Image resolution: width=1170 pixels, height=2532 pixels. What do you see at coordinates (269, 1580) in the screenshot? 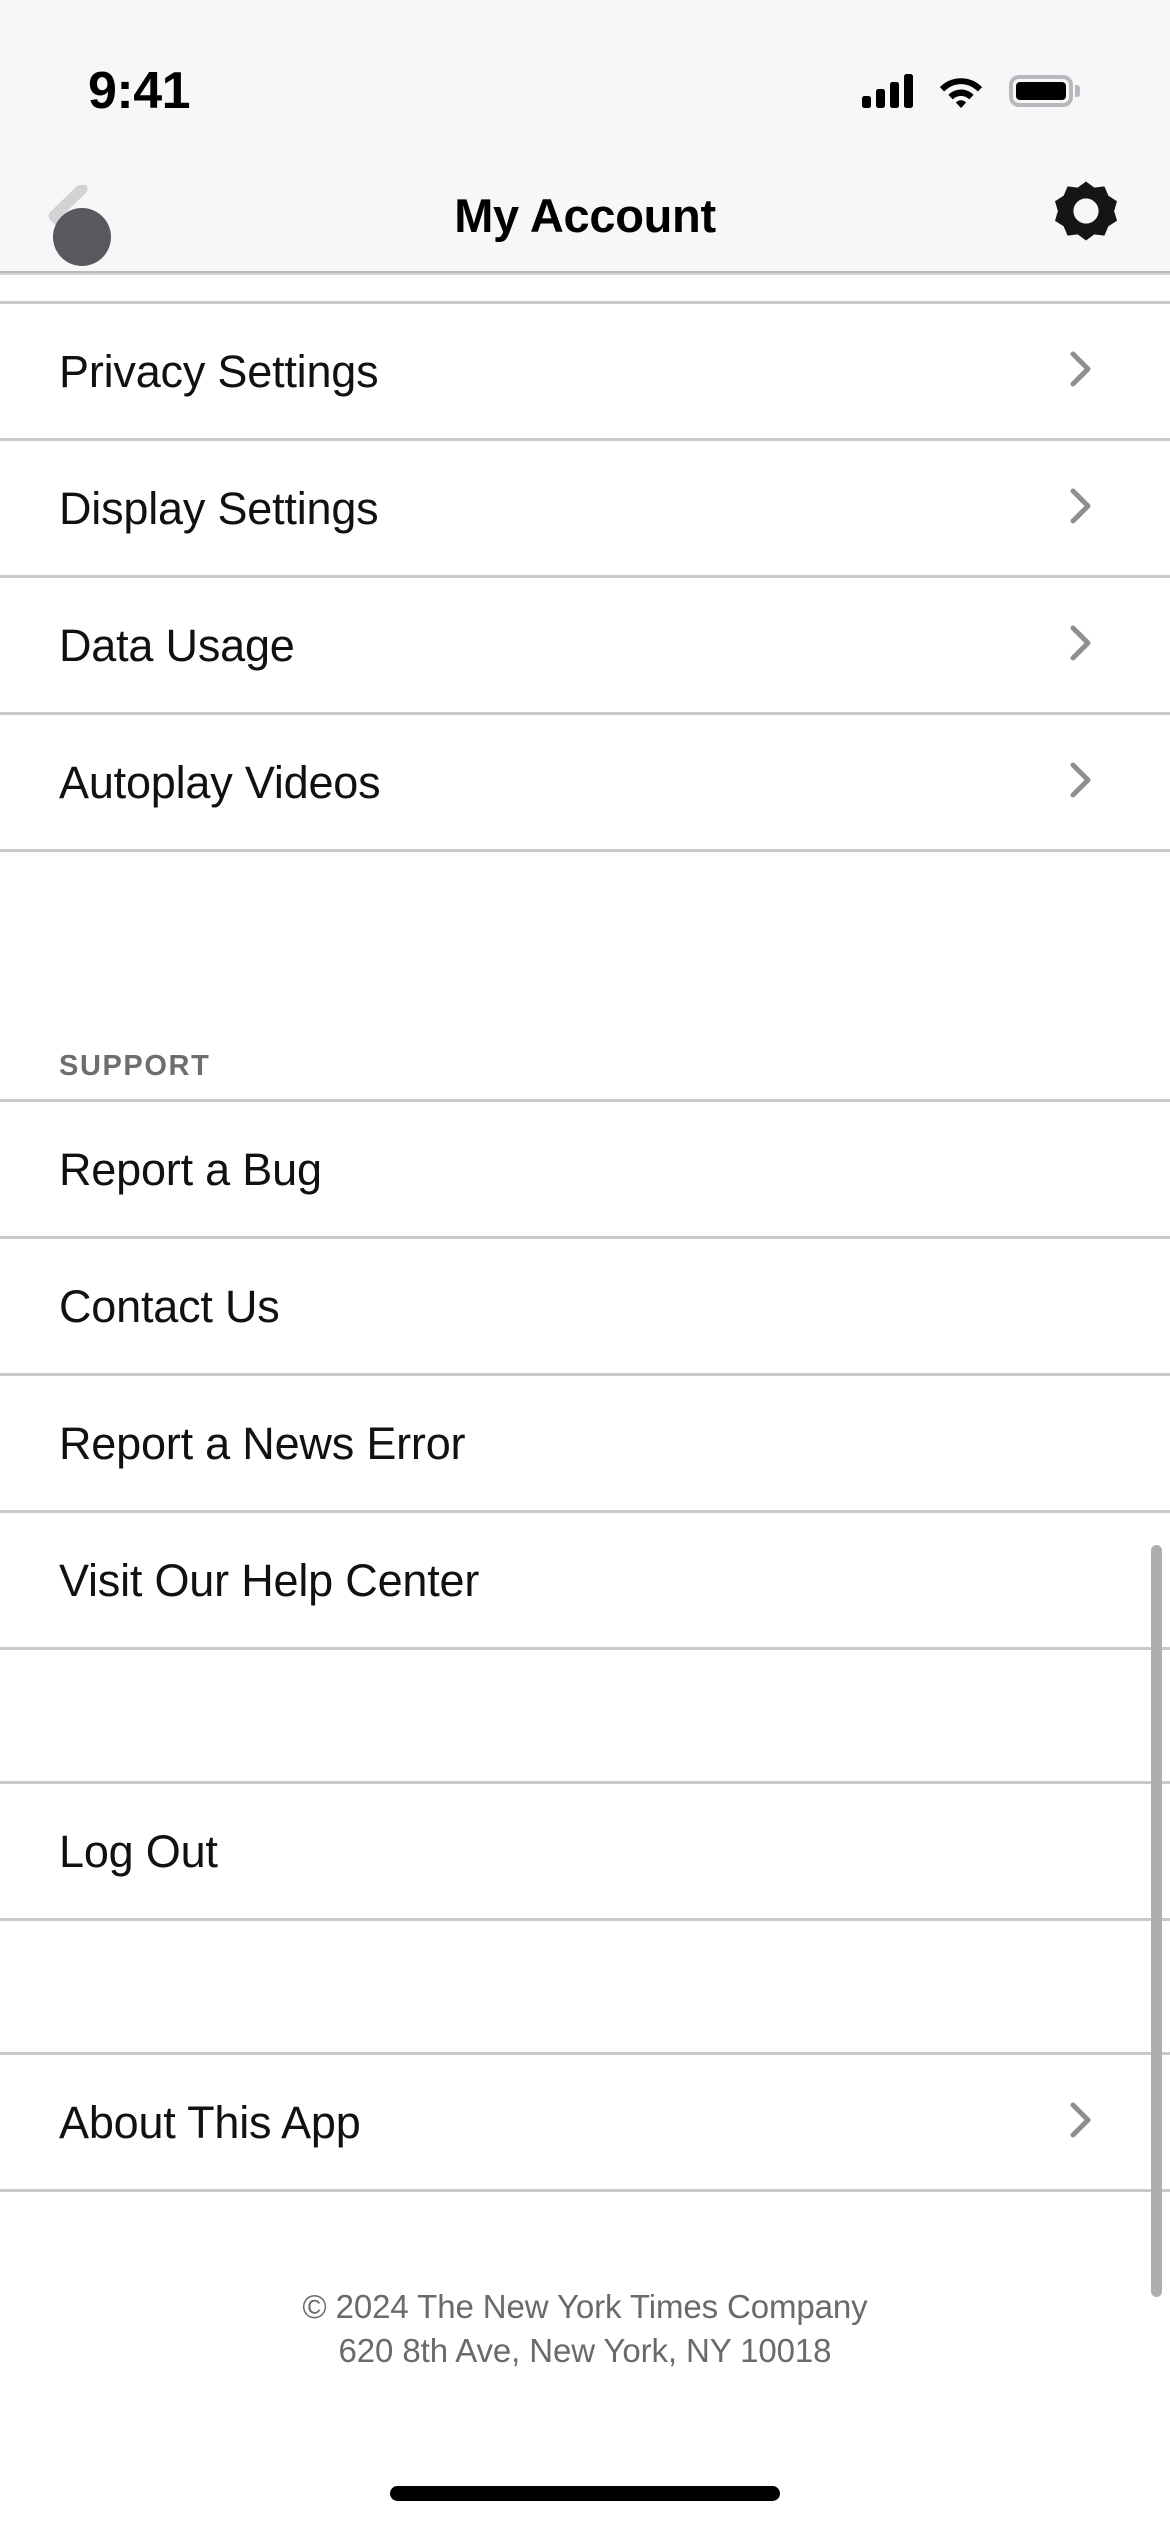
I see `list-item-label: Visit Our Help Center` at bounding box center [269, 1580].